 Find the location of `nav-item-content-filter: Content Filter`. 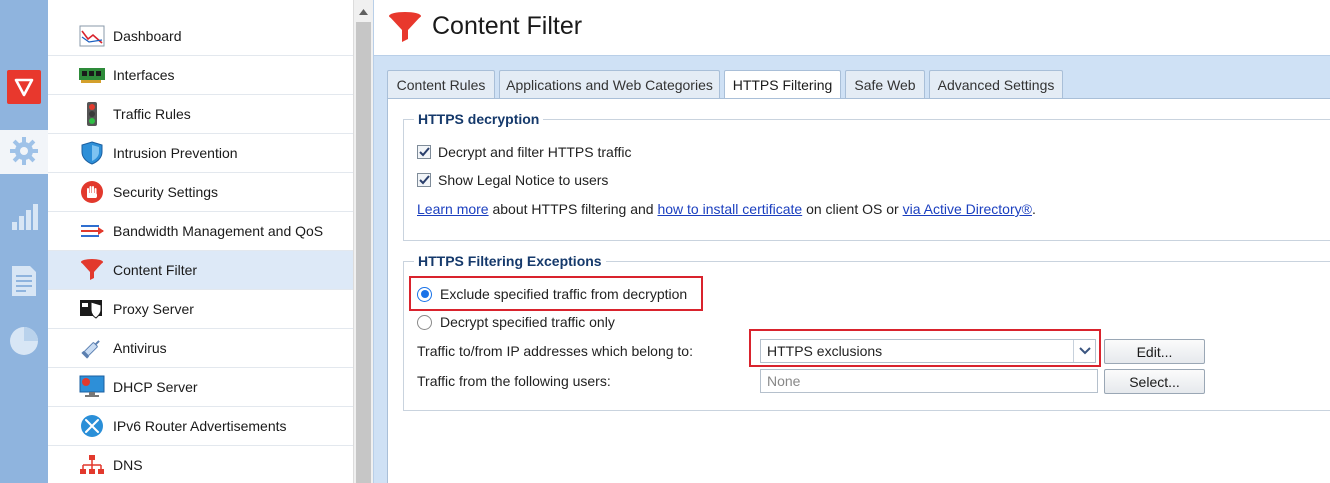

nav-item-content-filter: Content Filter is located at coordinates (200, 270).